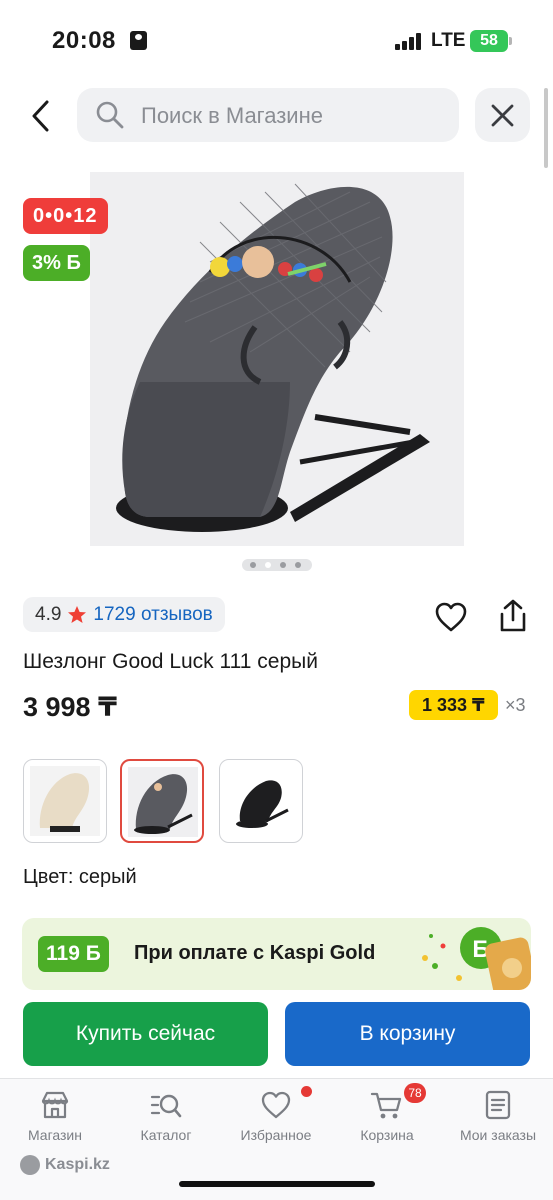 The height and width of the screenshot is (1200, 553). Describe the element at coordinates (306, 1091) in the screenshot. I see `favorites-notification-dot` at that location.